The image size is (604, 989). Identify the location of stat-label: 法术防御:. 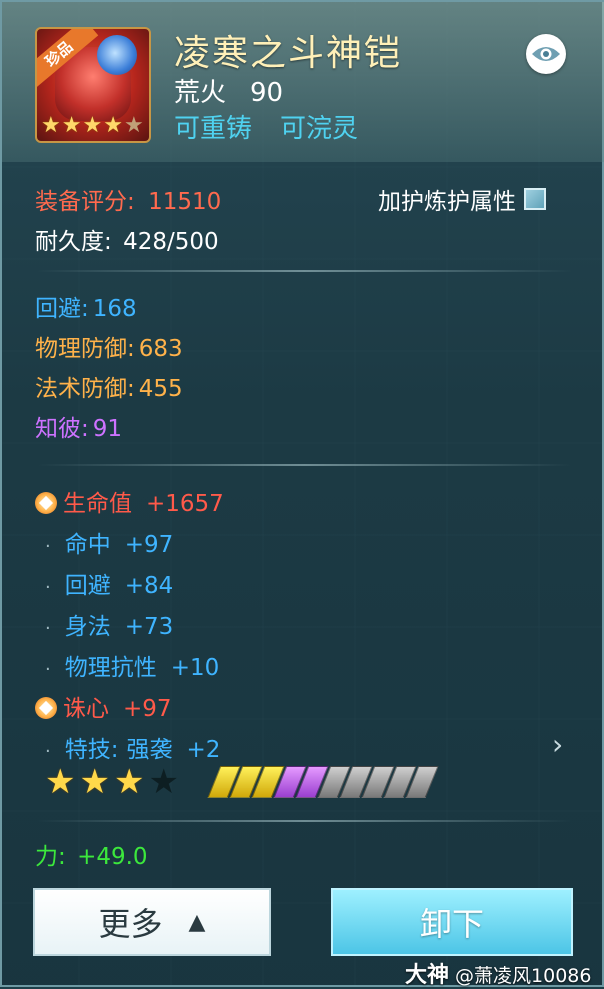
(85, 389).